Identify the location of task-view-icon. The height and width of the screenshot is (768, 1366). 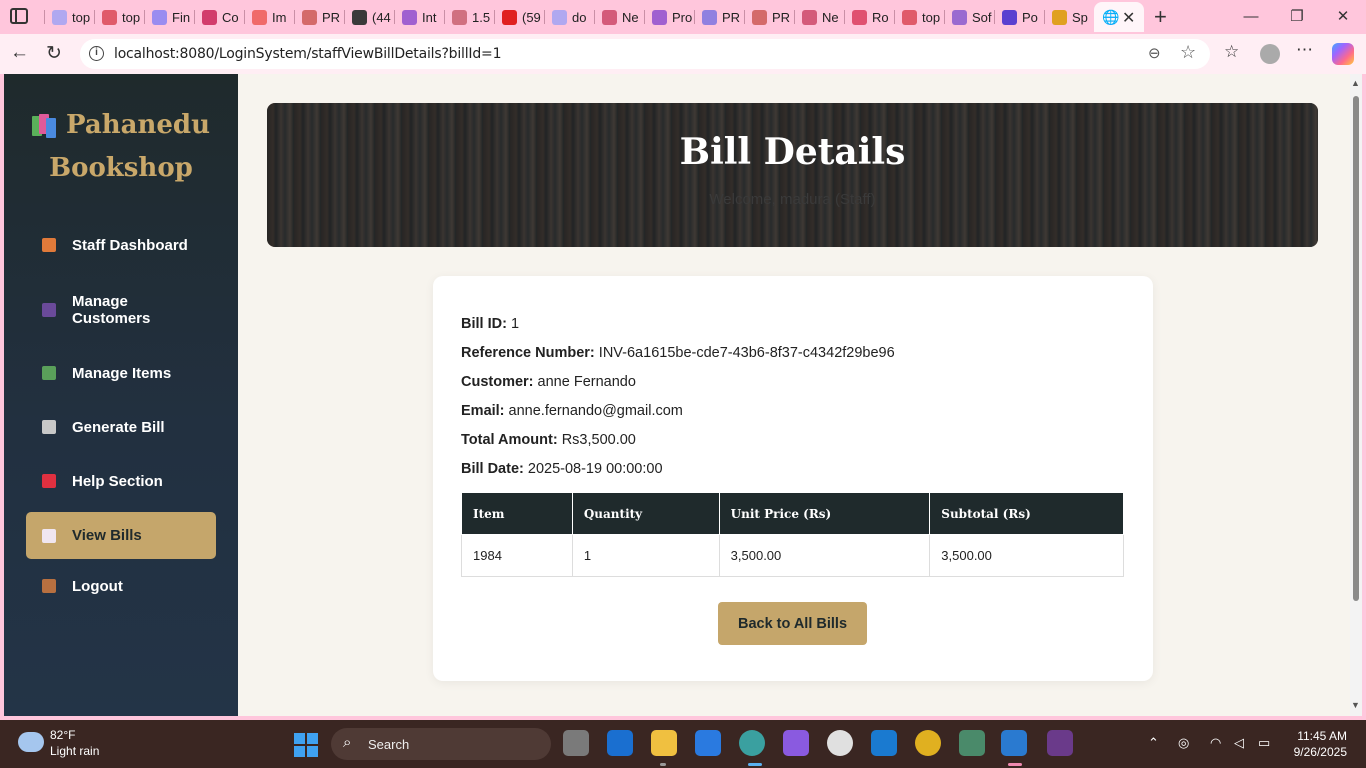
(576, 743).